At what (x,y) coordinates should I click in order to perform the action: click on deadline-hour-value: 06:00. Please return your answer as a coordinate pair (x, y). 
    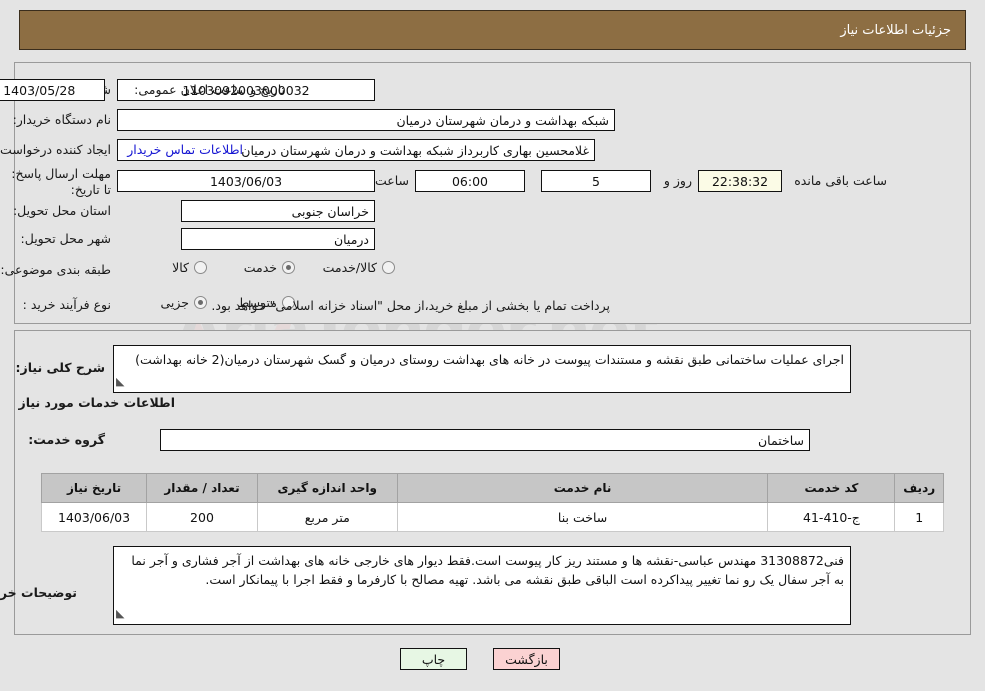
    Looking at the image, I should click on (470, 181).